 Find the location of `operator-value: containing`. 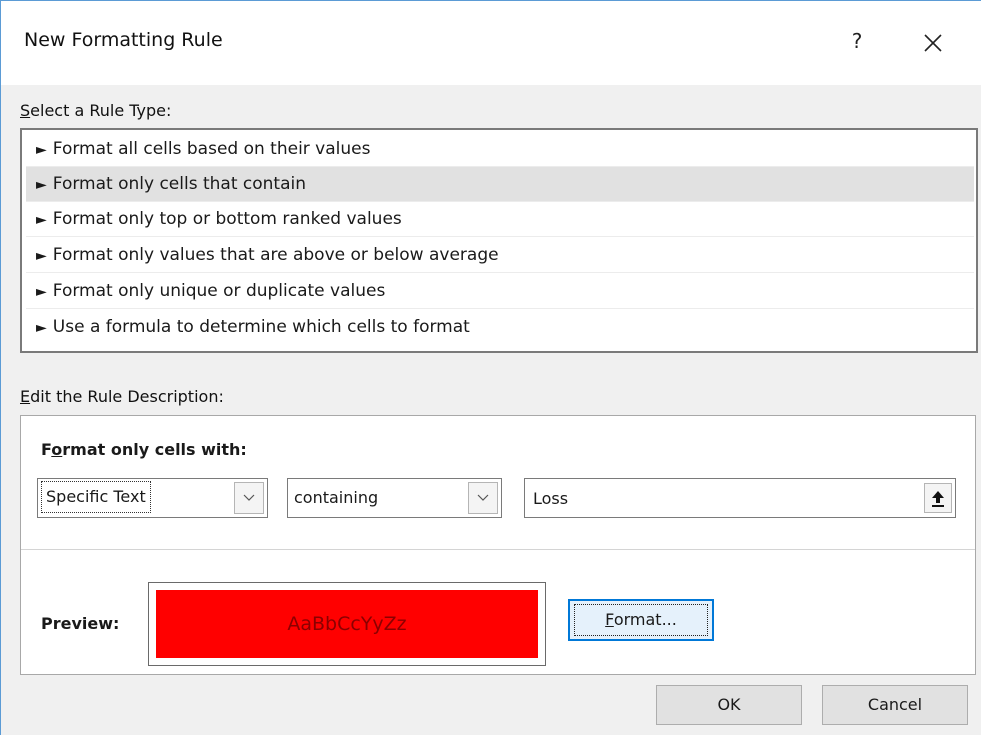

operator-value: containing is located at coordinates (336, 497).